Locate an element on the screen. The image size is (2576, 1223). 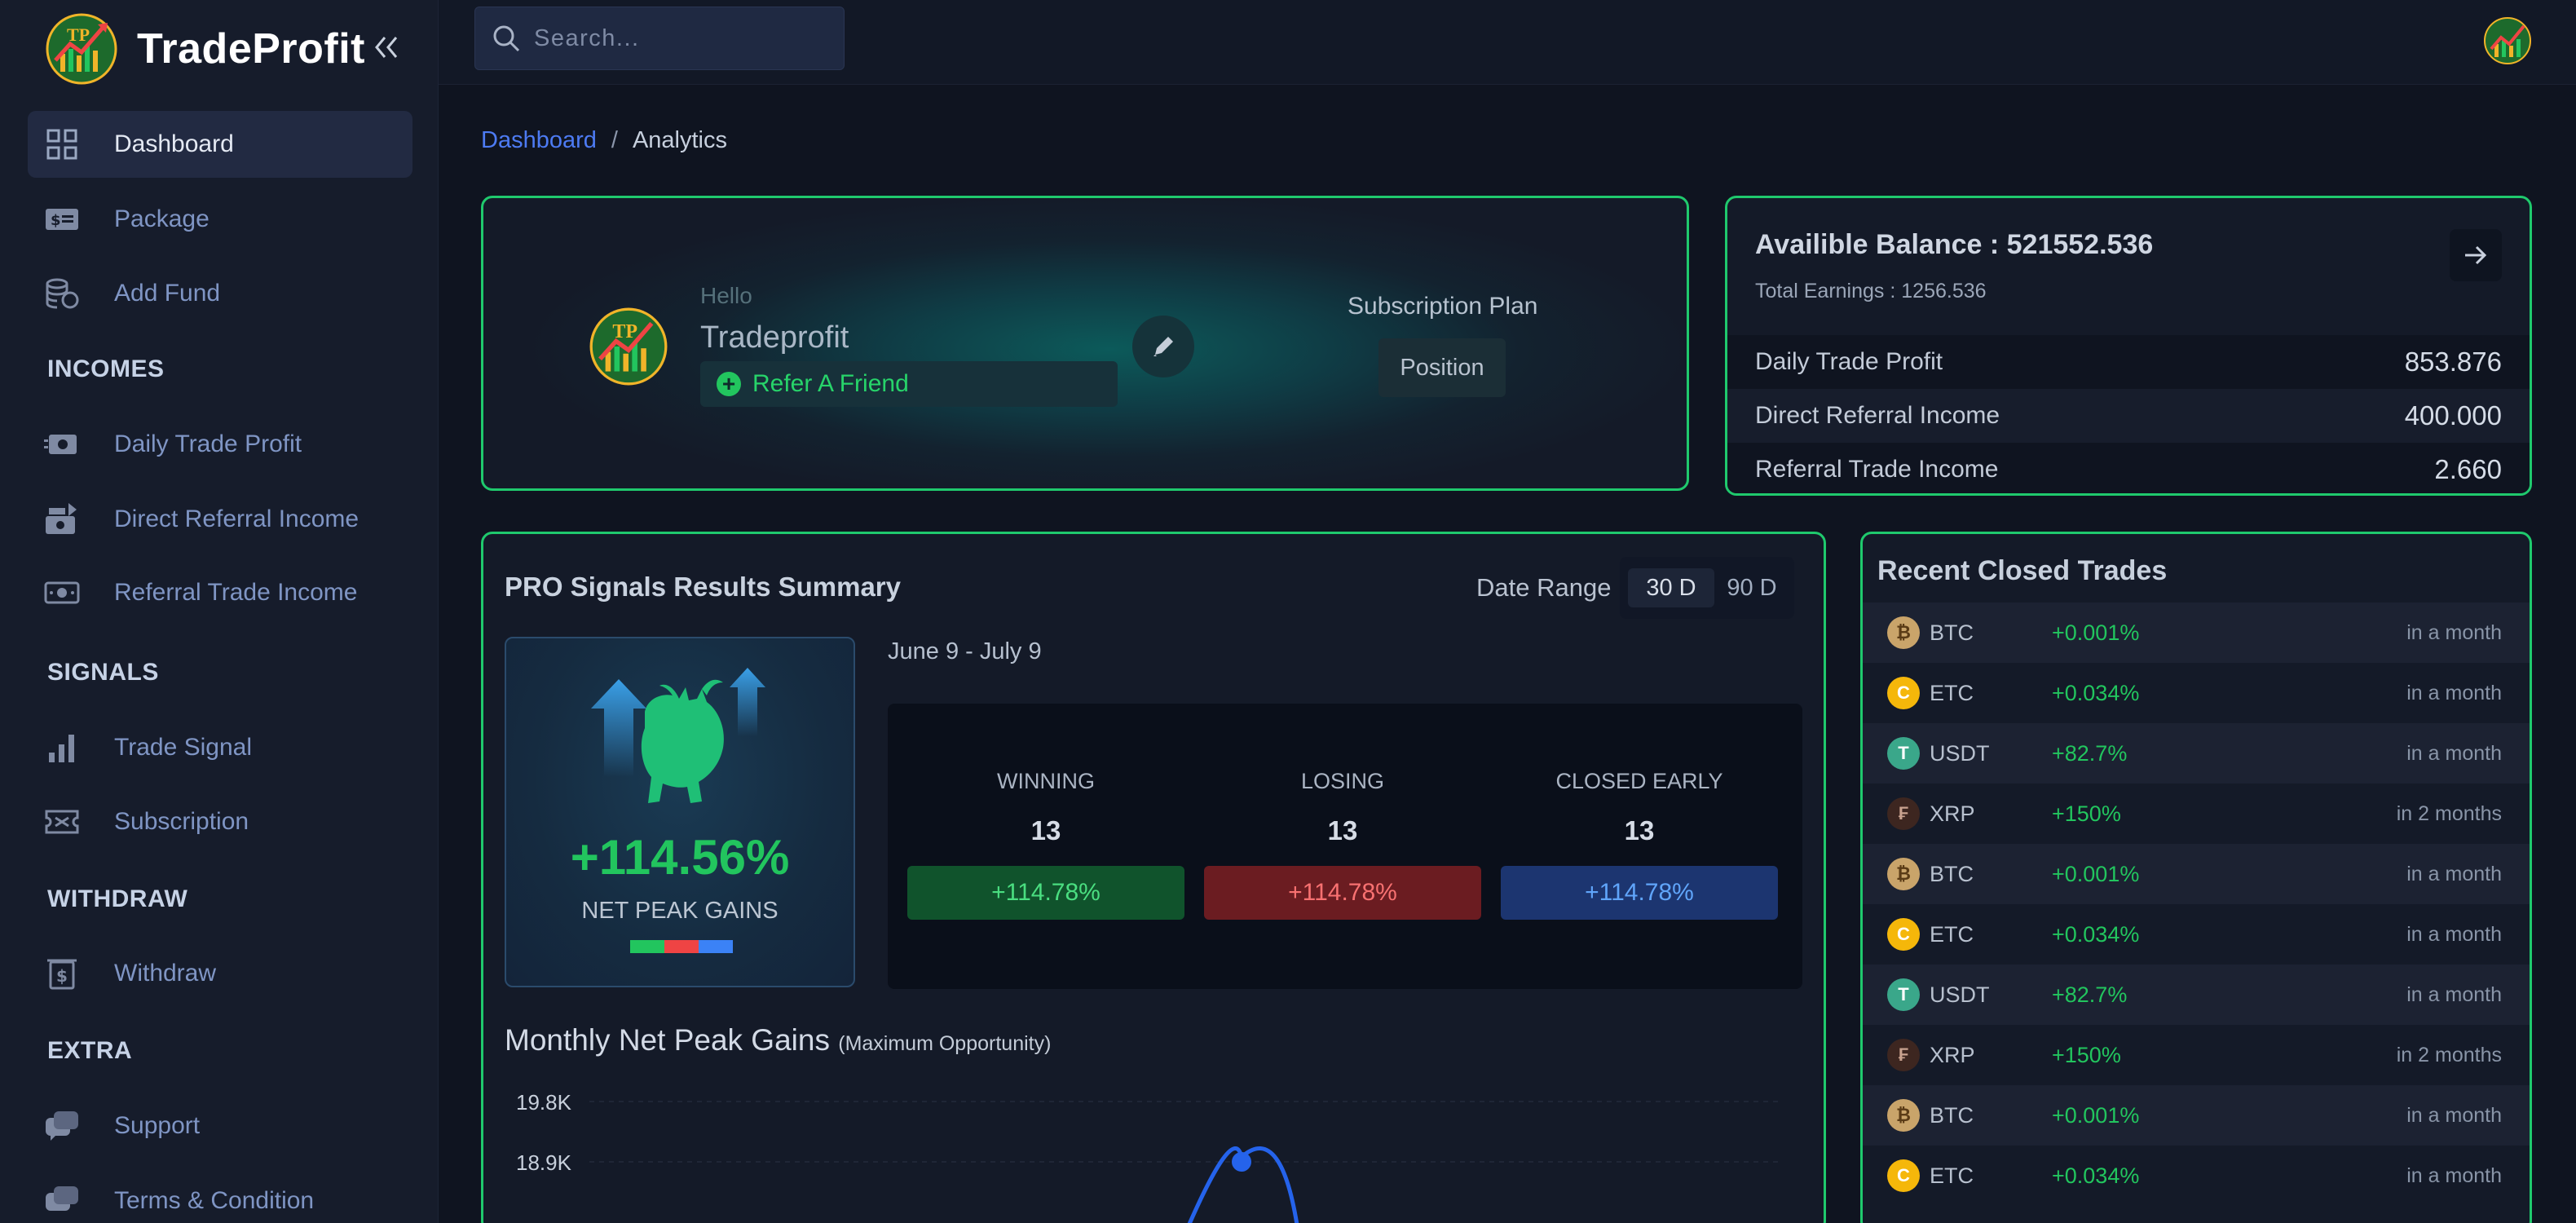
sidebar-item-withdraw: $ Withdraw is located at coordinates (220, 974).